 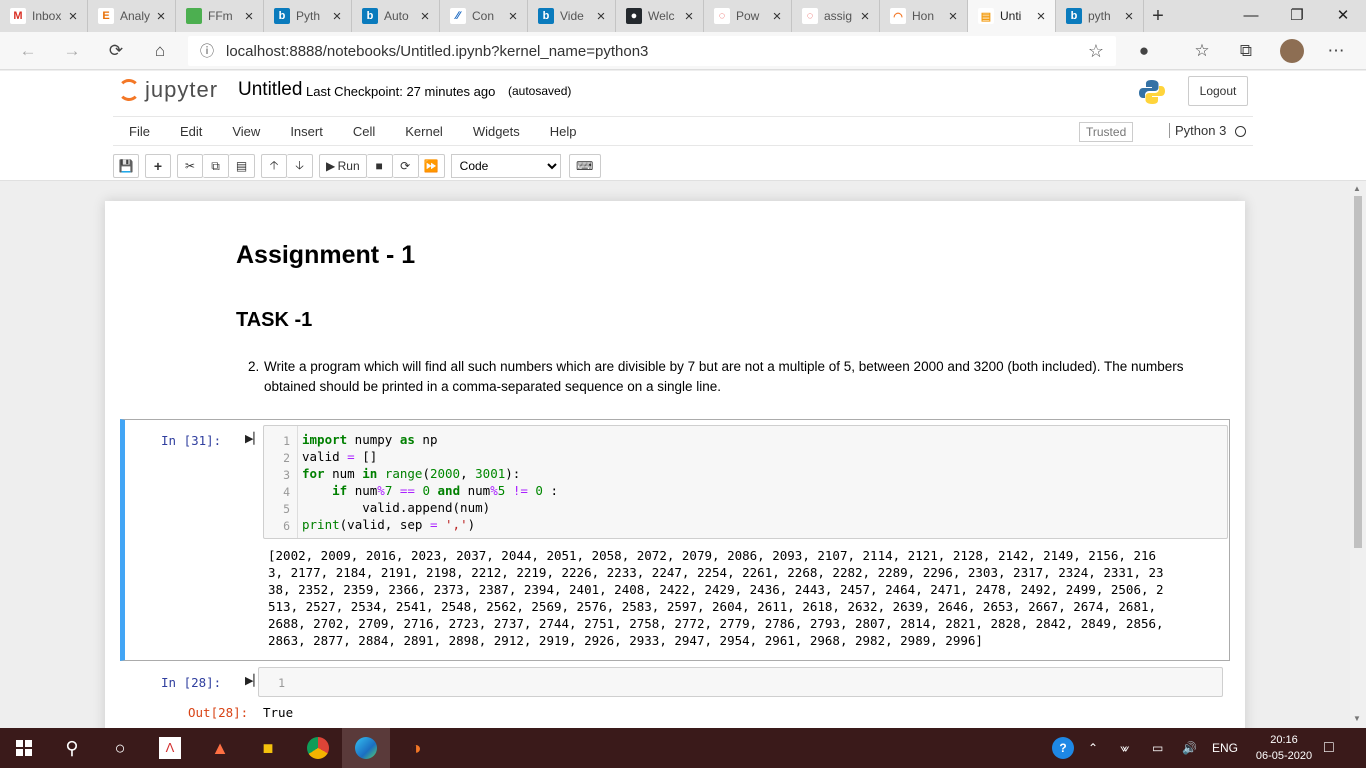 I want to click on run-button: ▶ Run, so click(x=343, y=166).